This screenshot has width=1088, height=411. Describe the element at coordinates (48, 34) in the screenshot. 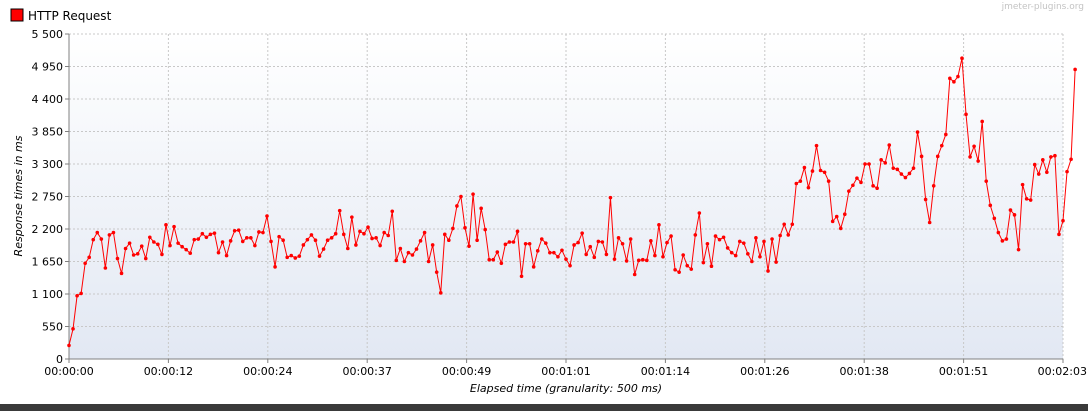

I see `y-tick-label: 5 500` at that location.